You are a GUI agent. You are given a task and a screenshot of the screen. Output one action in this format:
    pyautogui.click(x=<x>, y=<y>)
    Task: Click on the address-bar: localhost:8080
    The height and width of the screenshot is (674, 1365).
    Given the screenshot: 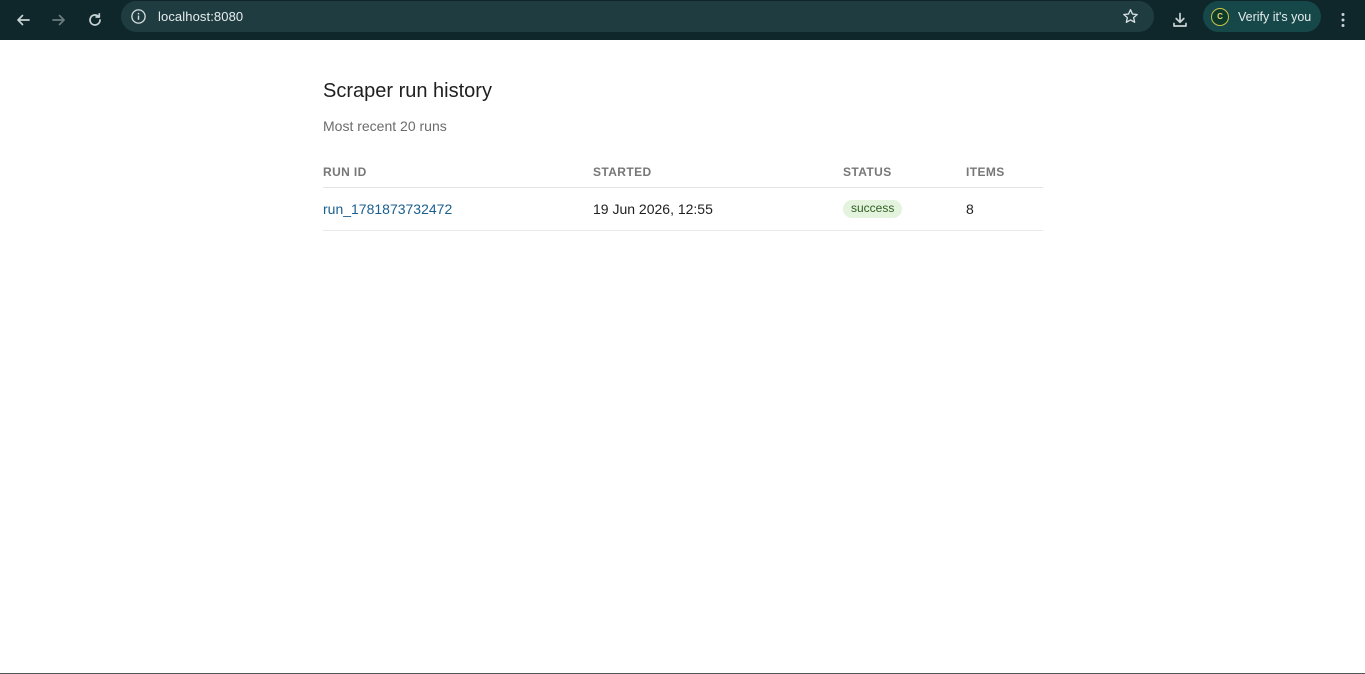 What is the action you would take?
    pyautogui.click(x=637, y=16)
    